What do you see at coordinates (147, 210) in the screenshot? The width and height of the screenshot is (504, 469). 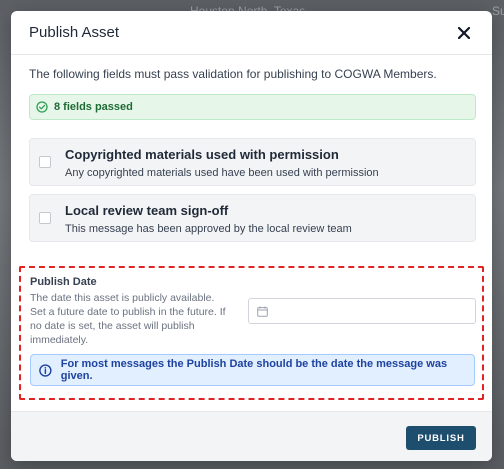 I see `review-check-title: Local review team sign-off` at bounding box center [147, 210].